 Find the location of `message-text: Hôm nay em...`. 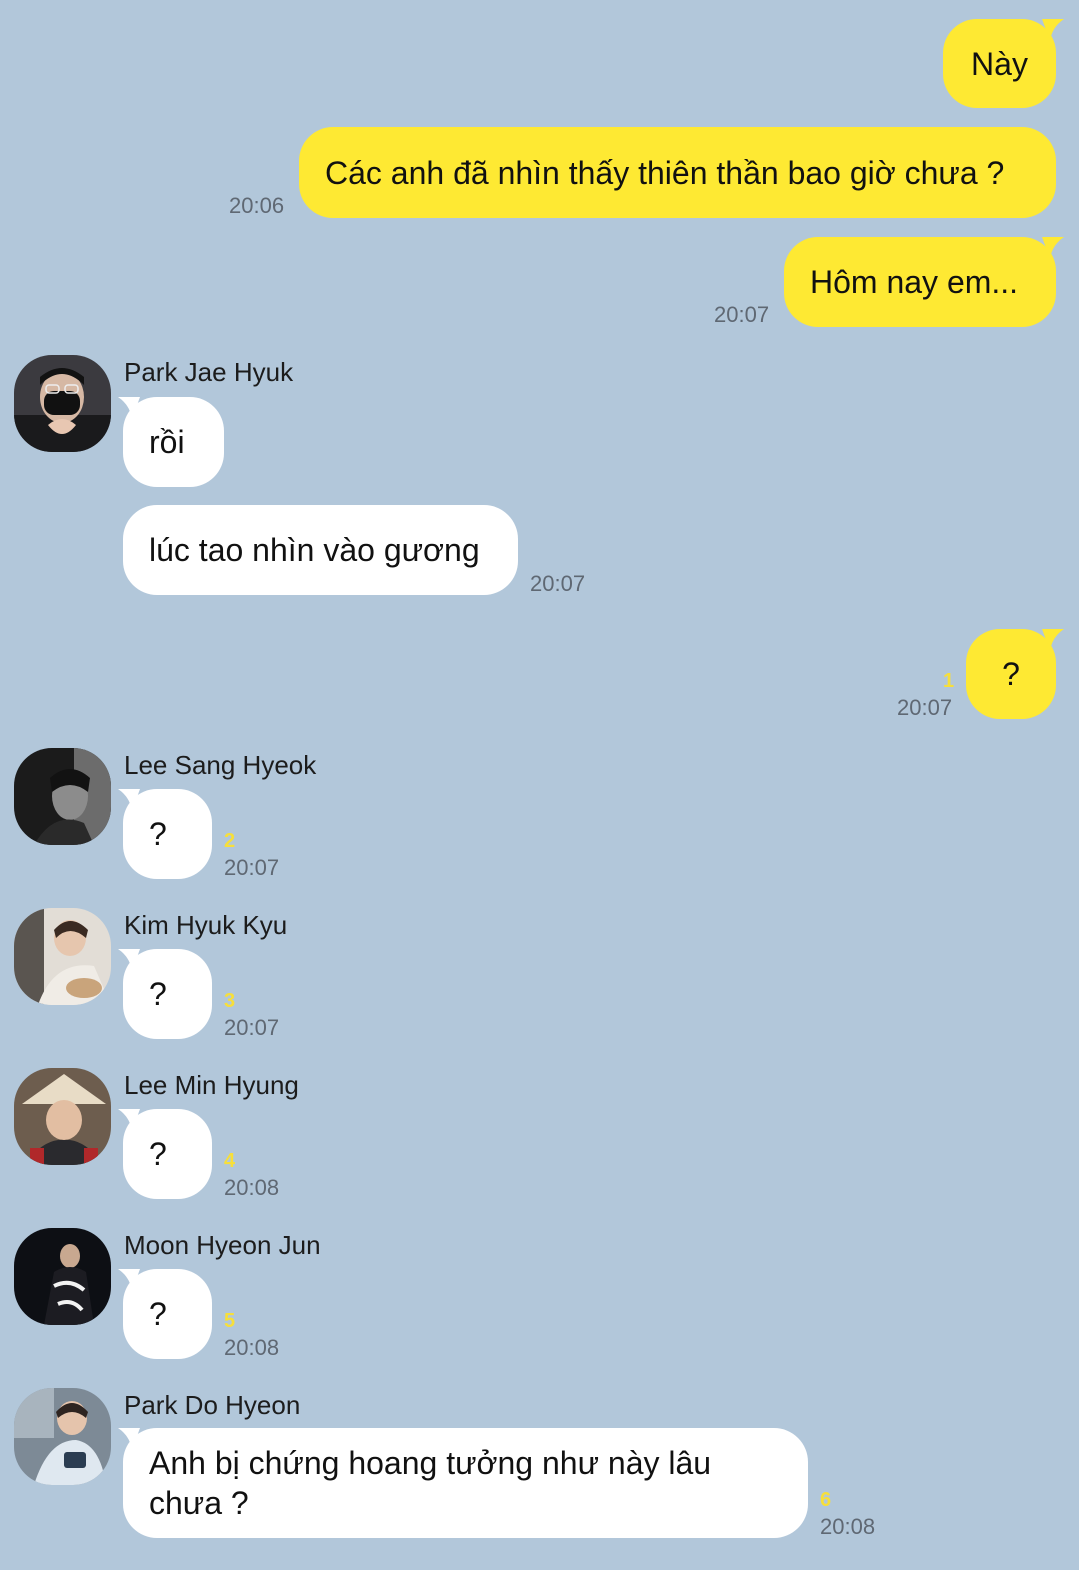

message-text: Hôm nay em... is located at coordinates (914, 282).